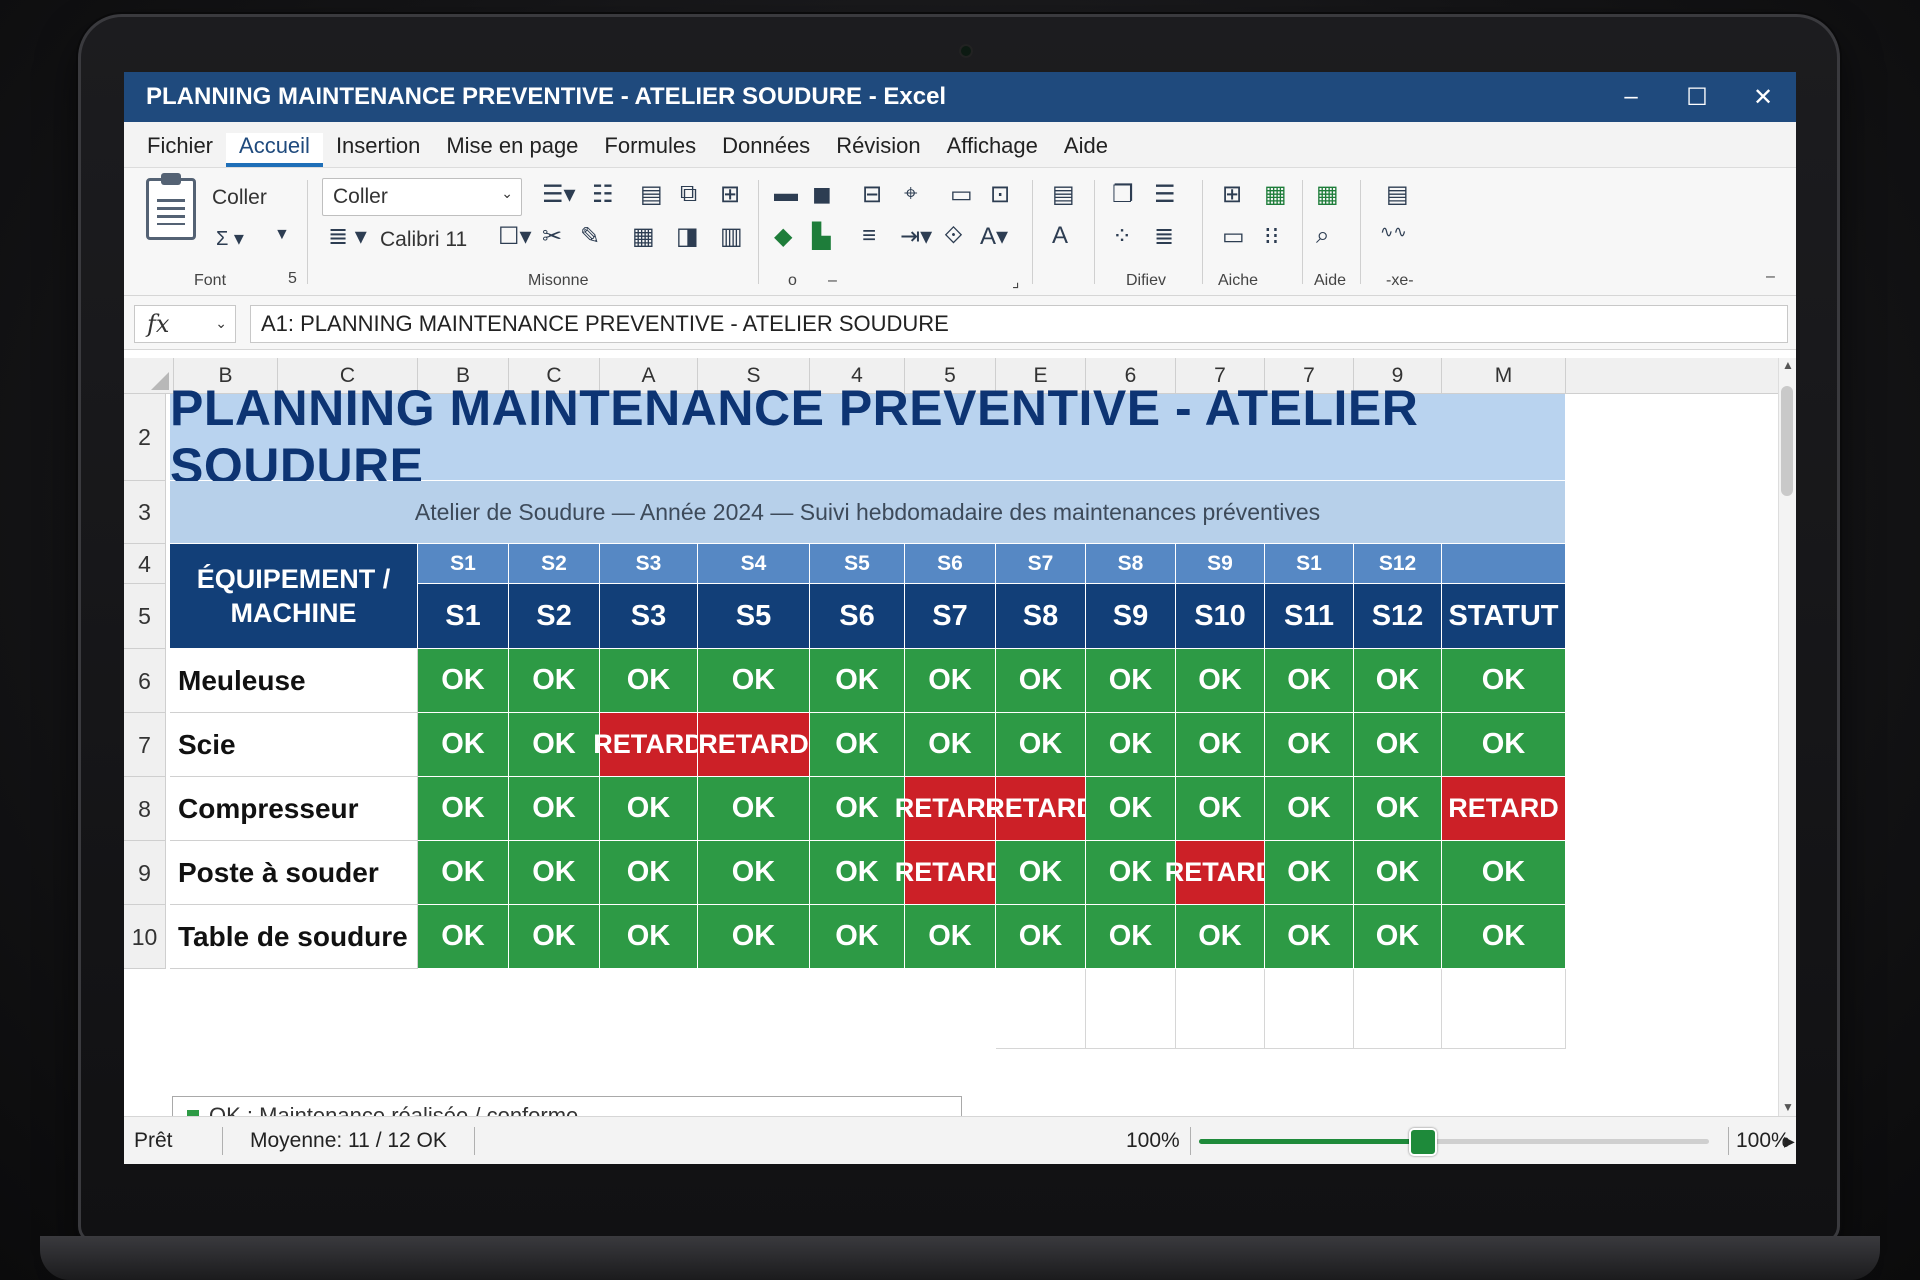 The width and height of the screenshot is (1920, 1280). I want to click on row-header: 5, so click(145, 616).